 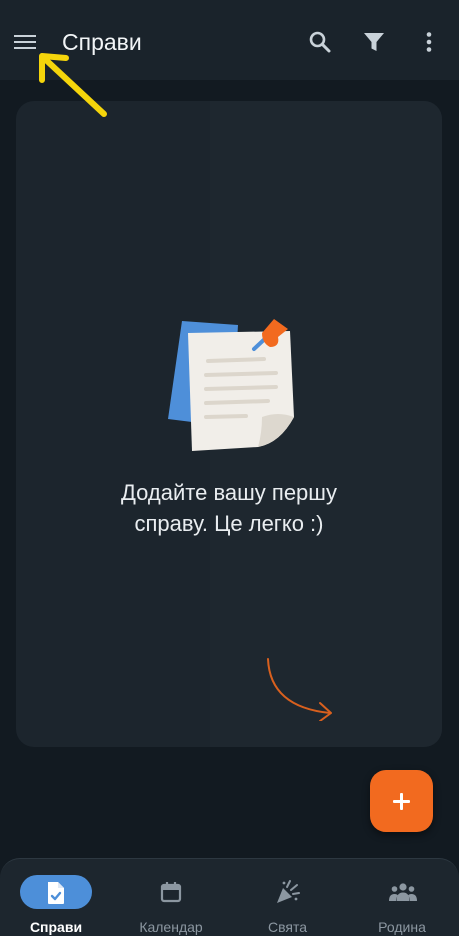 I want to click on pinned-note-illustration, so click(x=231, y=387).